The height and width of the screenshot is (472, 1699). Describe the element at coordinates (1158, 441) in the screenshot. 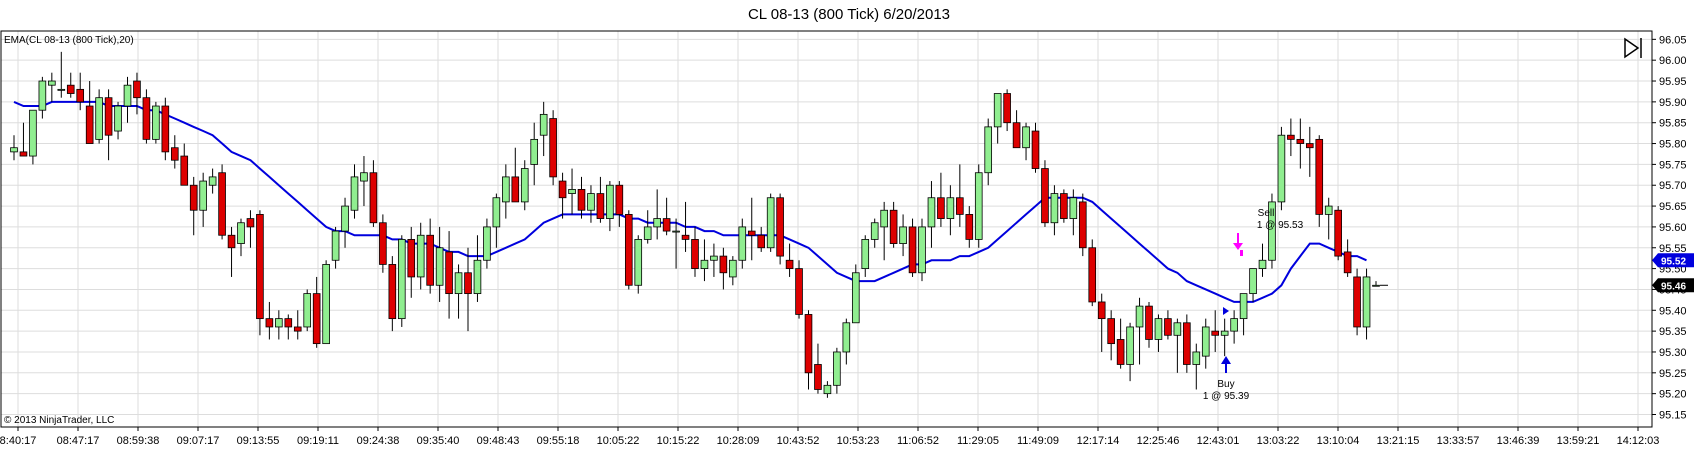

I see `x-tick-label: 12:25:46` at that location.